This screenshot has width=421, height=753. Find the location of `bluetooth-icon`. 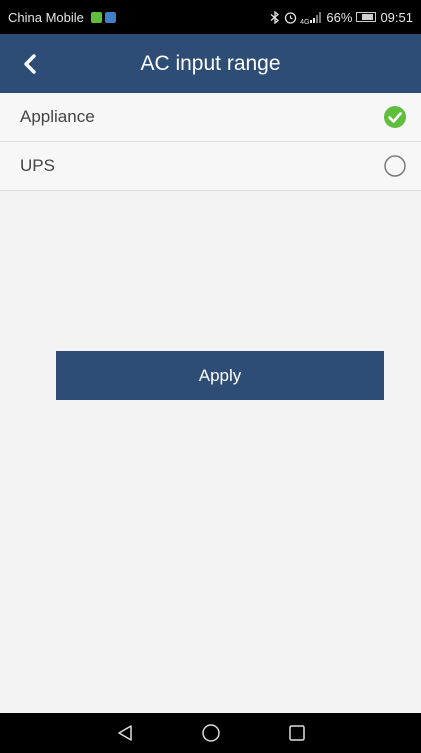

bluetooth-icon is located at coordinates (275, 17).